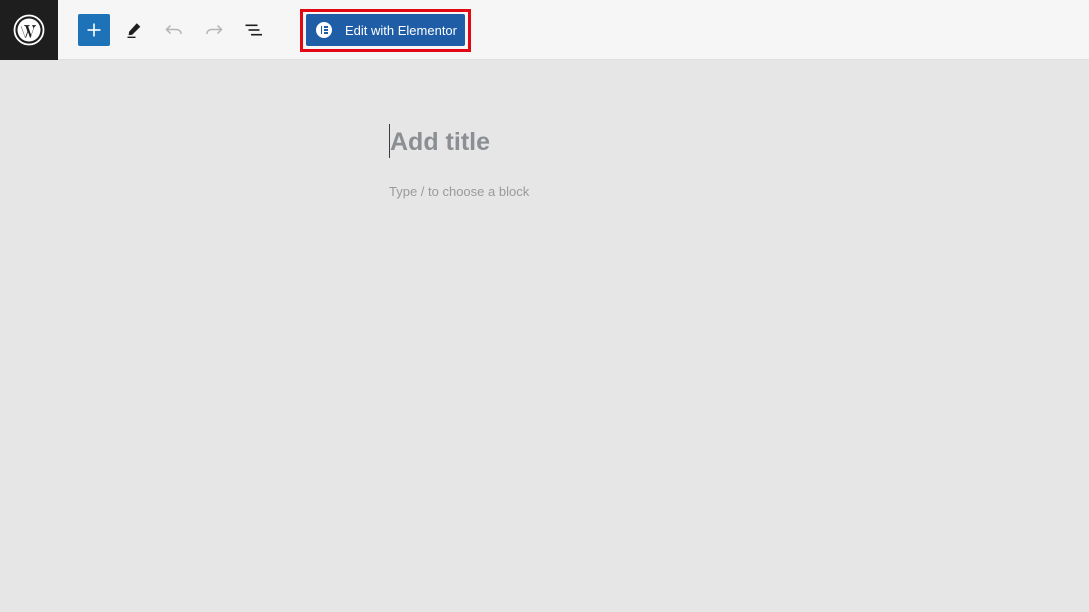  I want to click on list-view-icon, so click(253, 30).